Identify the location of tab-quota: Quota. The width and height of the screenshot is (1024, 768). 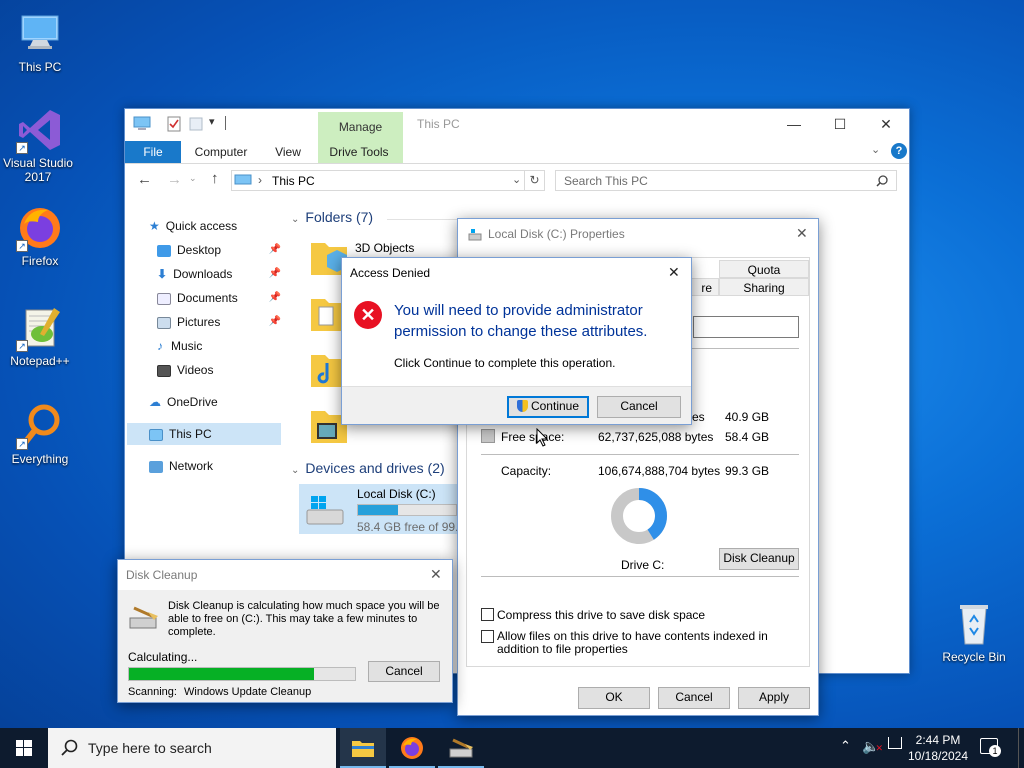
(764, 269).